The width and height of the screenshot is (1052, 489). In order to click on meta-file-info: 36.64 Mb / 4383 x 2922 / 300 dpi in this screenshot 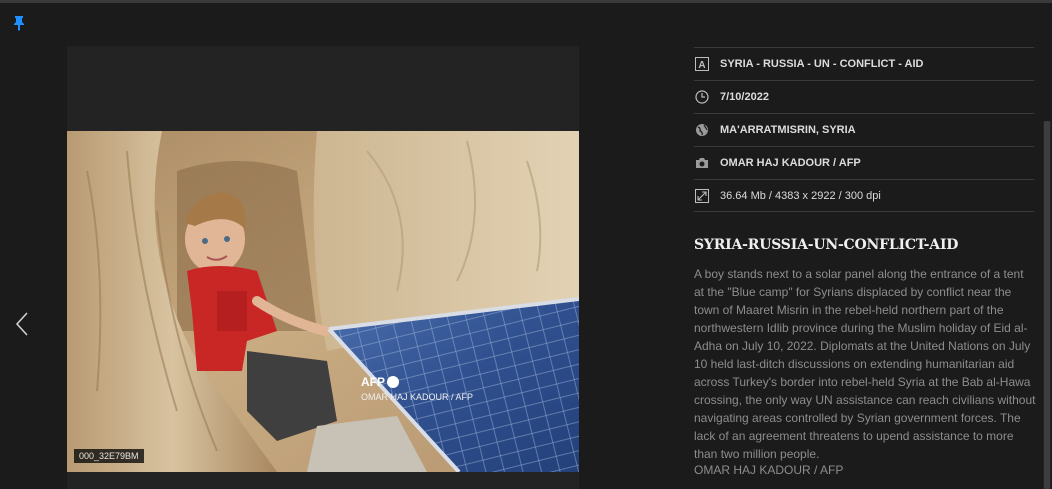, I will do `click(800, 195)`.